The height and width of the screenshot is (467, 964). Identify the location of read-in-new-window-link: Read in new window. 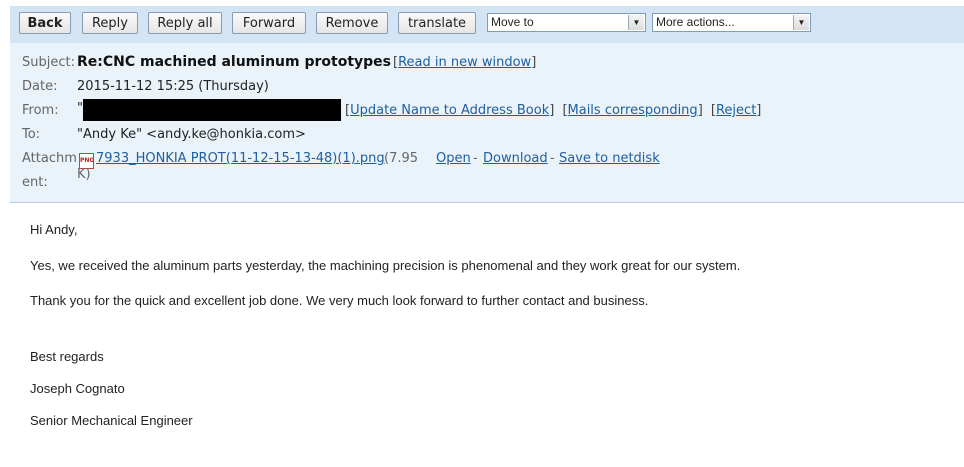
(464, 62).